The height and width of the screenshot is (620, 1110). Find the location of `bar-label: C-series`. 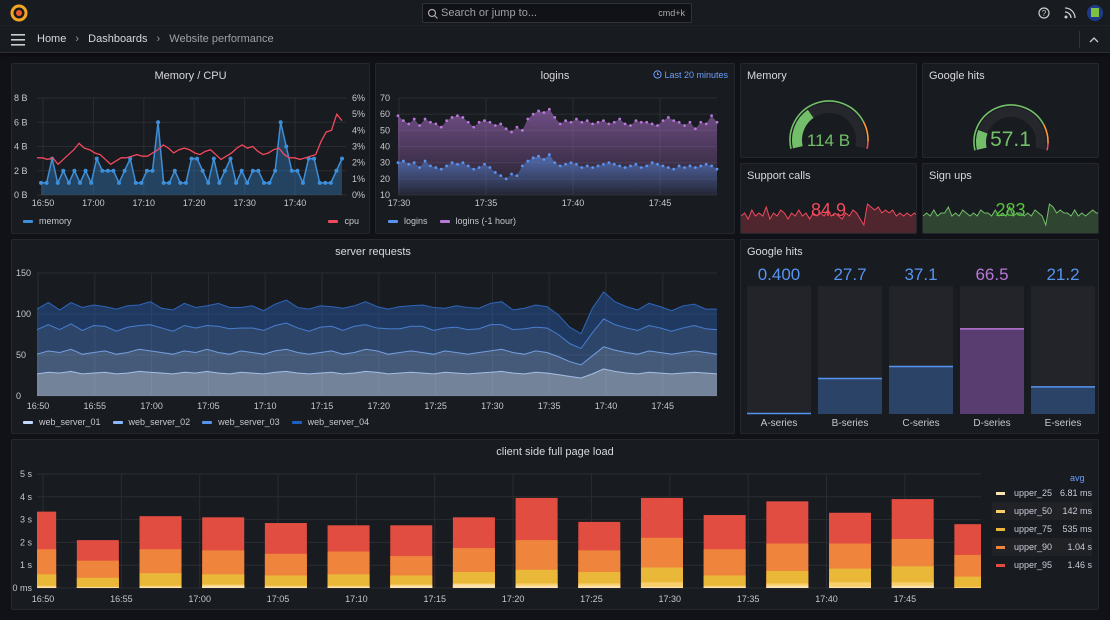

bar-label: C-series is located at coordinates (920, 423).